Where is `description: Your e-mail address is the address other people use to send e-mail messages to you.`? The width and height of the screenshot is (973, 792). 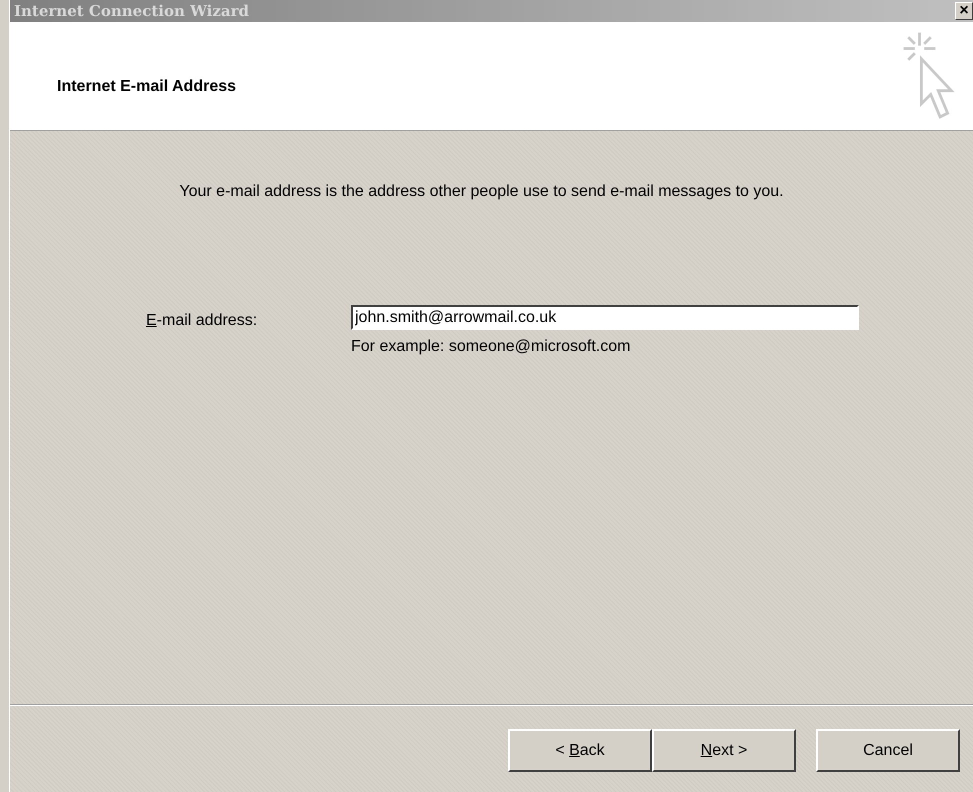
description: Your e-mail address is the address other people use to send e-mail messages to you. is located at coordinates (481, 192).